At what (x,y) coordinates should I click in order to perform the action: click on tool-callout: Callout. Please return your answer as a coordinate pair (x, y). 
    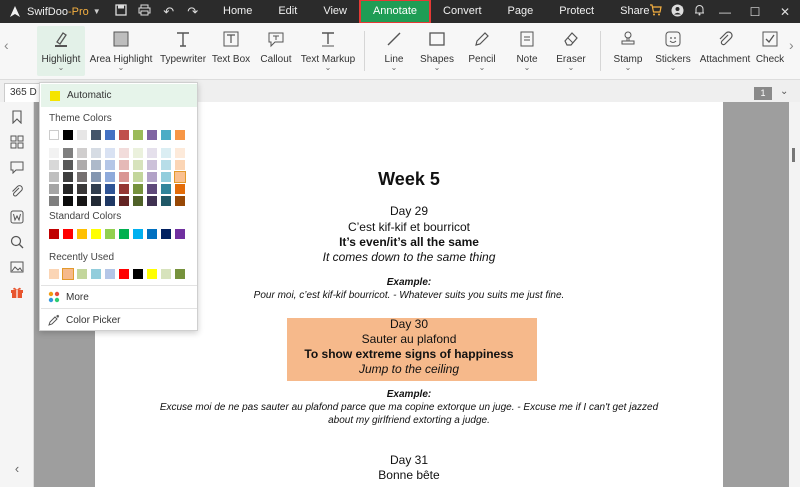
    Looking at the image, I should click on (276, 51).